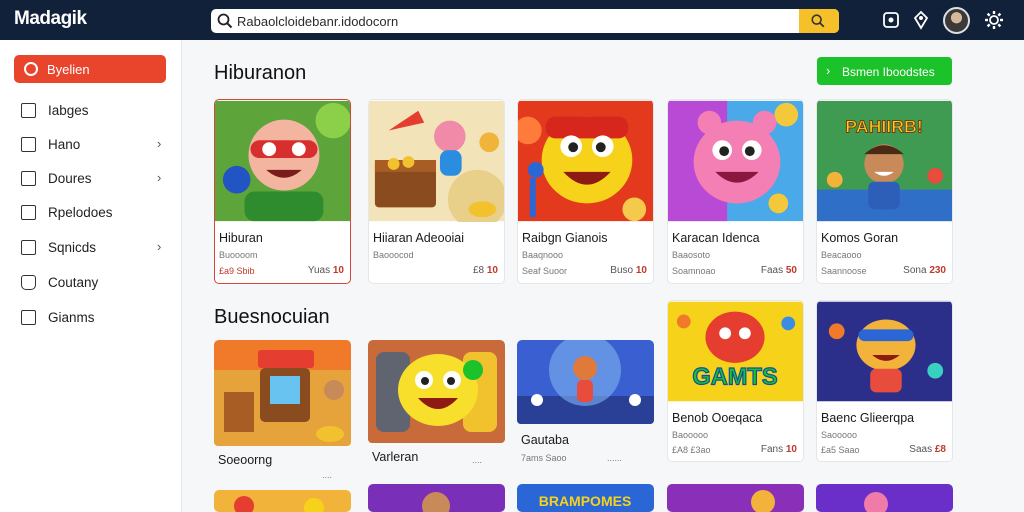  Describe the element at coordinates (628, 270) in the screenshot. I see `card-price: Buso 10` at that location.